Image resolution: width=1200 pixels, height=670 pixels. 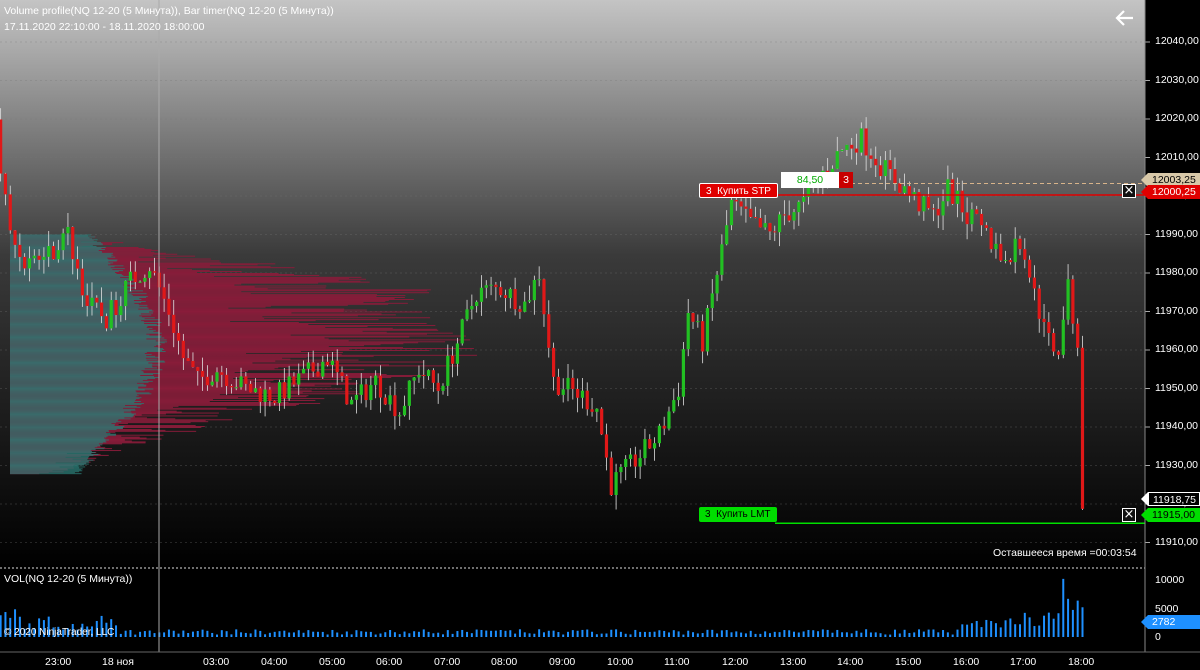 I want to click on price-tick-label: 11940,00, so click(x=1177, y=426).